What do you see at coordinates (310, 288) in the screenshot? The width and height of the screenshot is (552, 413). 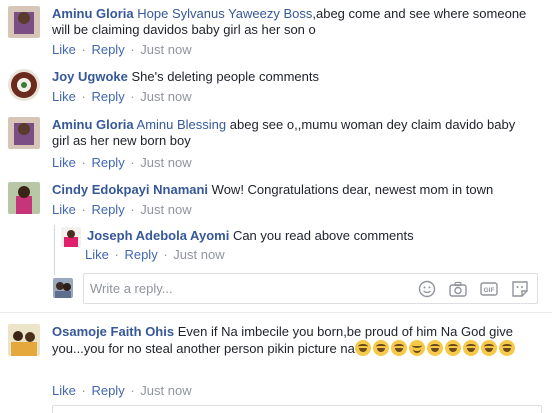 I see `reply-input: Write a reply... GIF` at bounding box center [310, 288].